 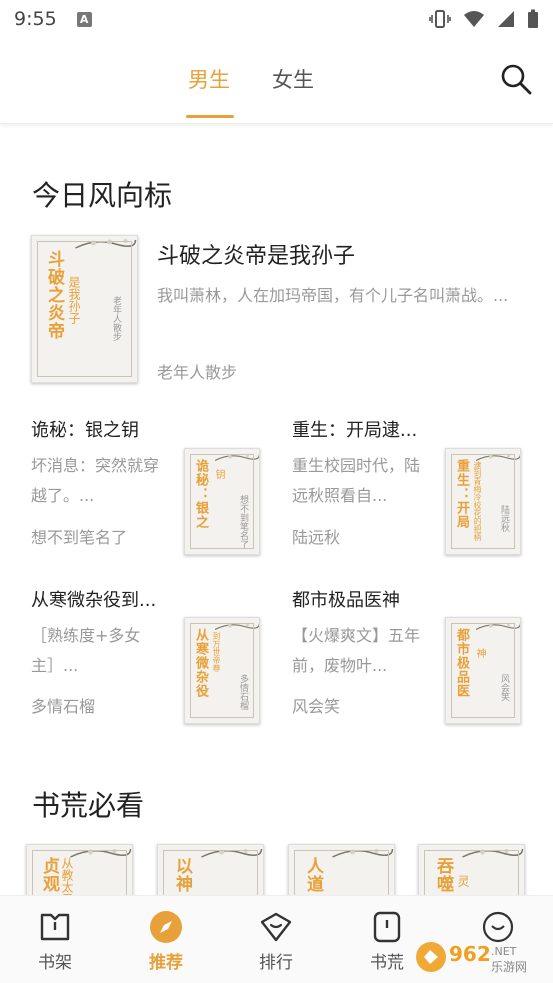 I want to click on nav-label-rank: 排行, so click(x=276, y=963).